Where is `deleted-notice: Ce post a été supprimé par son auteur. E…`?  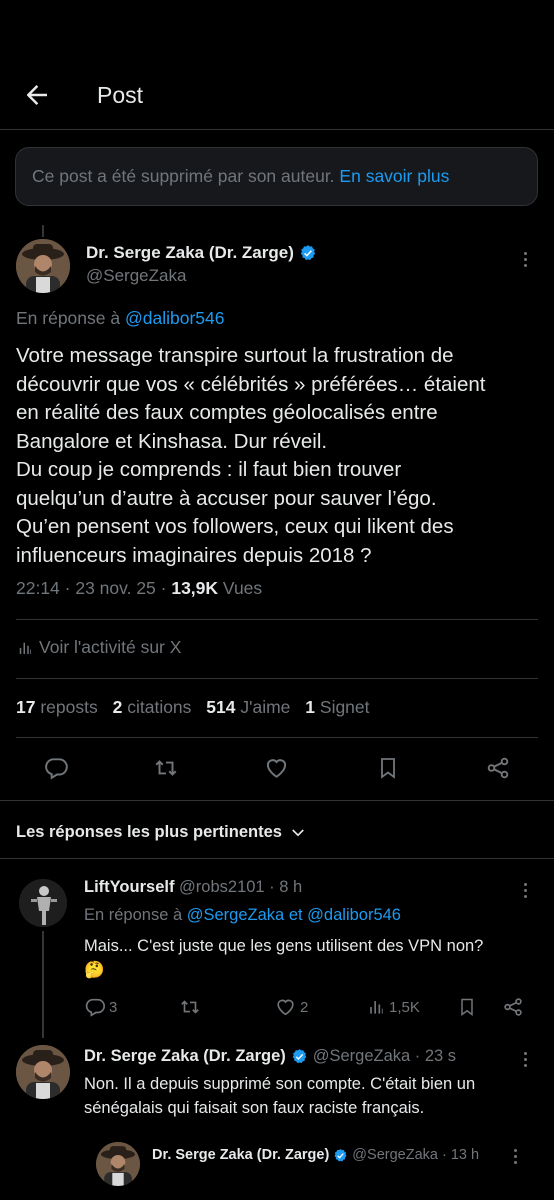
deleted-notice: Ce post a été supprimé par son auteur. E… is located at coordinates (276, 176).